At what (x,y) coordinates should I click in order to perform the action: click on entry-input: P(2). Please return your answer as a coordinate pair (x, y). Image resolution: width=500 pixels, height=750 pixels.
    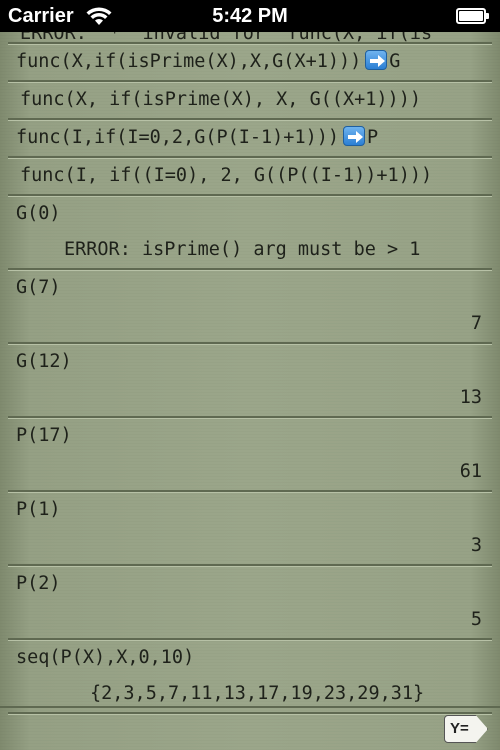
    Looking at the image, I should click on (38, 583).